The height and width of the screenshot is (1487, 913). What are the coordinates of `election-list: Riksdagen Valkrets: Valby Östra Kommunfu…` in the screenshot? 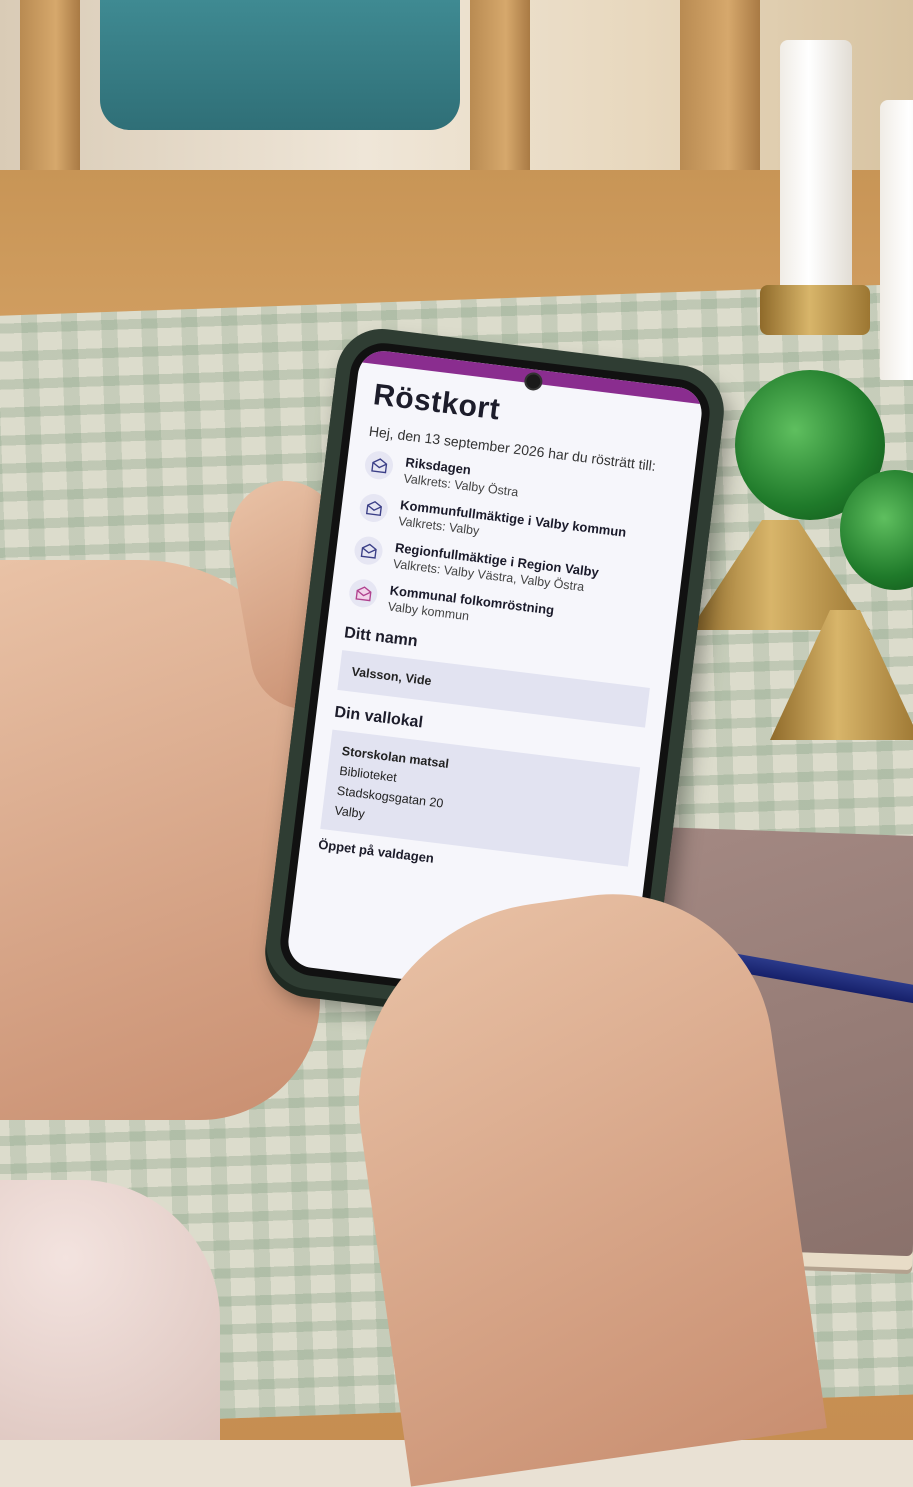 It's located at (510, 549).